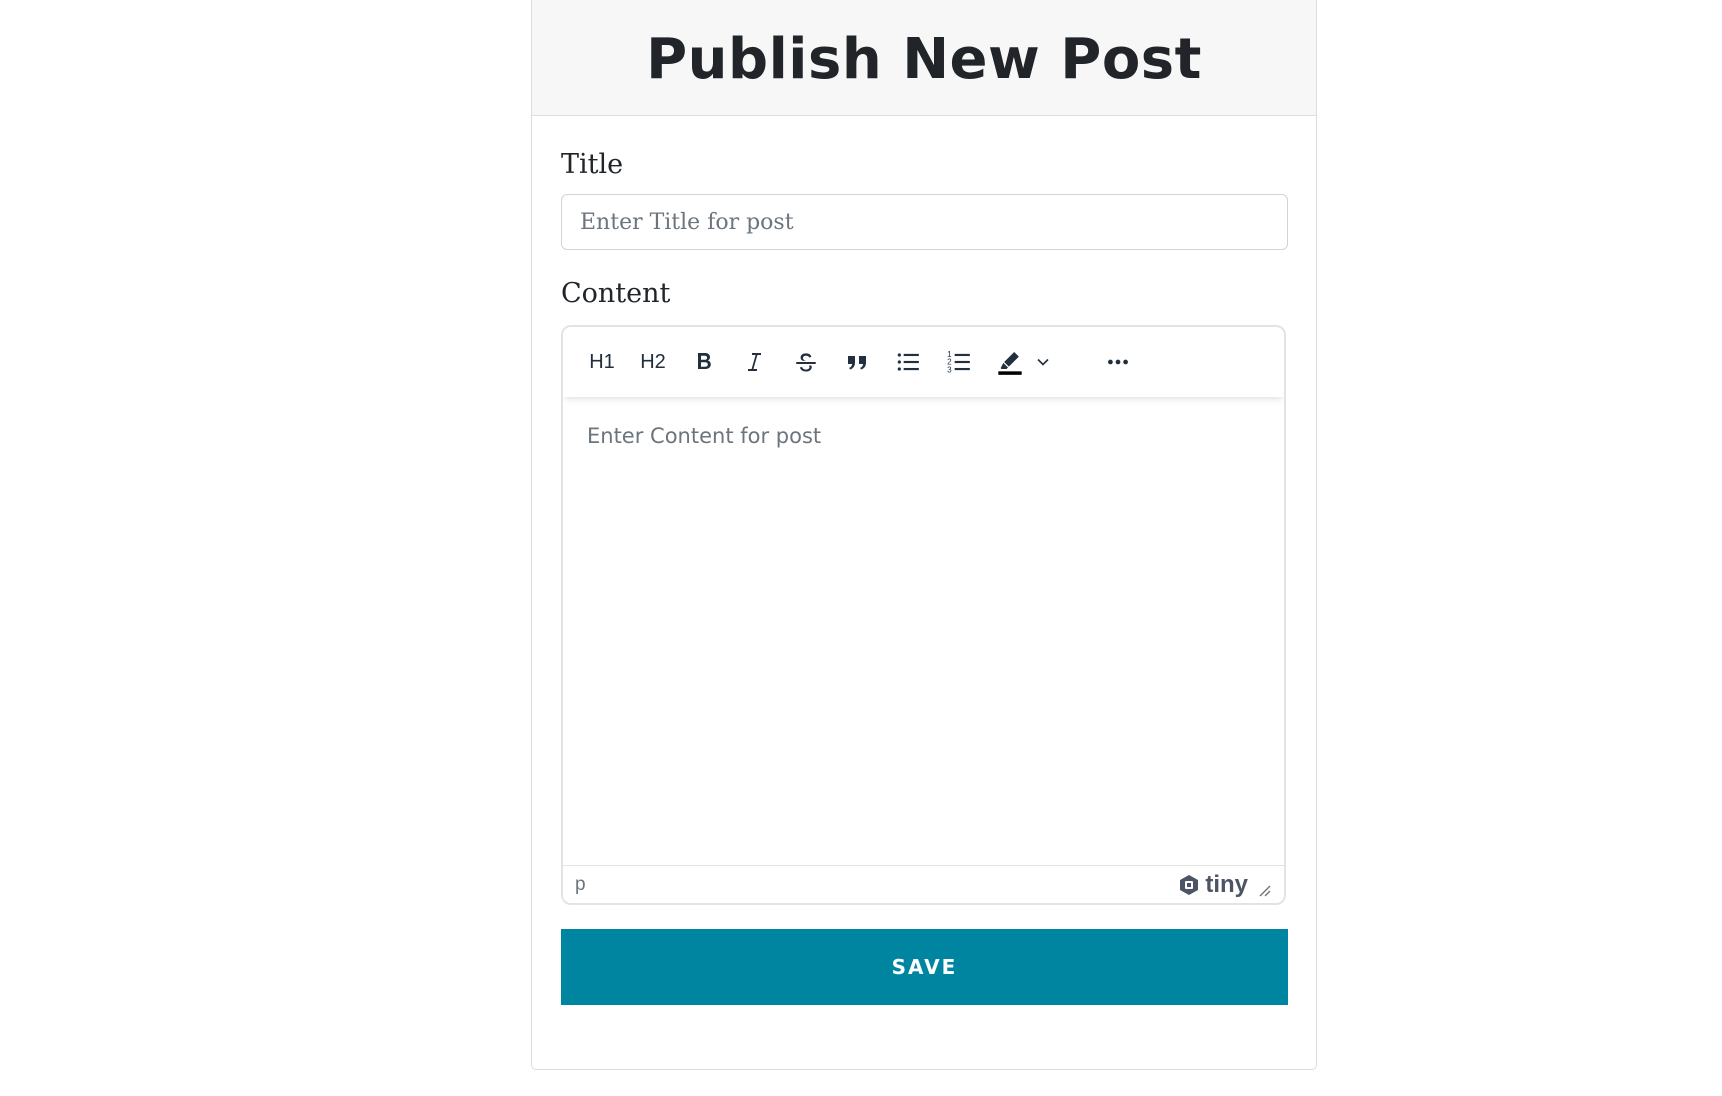 This screenshot has height=1096, width=1722. What do you see at coordinates (924, 222) in the screenshot?
I see `title-input` at bounding box center [924, 222].